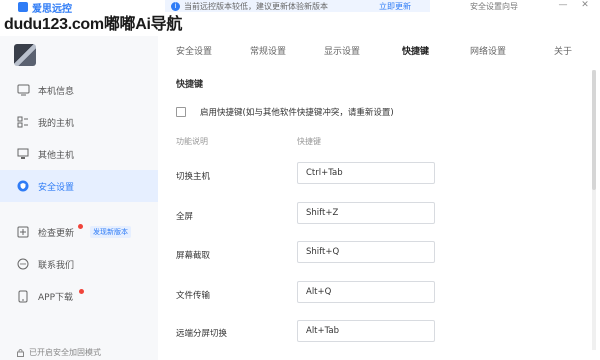 The width and height of the screenshot is (600, 360). What do you see at coordinates (585, 5) in the screenshot?
I see `close-icon: ✕` at bounding box center [585, 5].